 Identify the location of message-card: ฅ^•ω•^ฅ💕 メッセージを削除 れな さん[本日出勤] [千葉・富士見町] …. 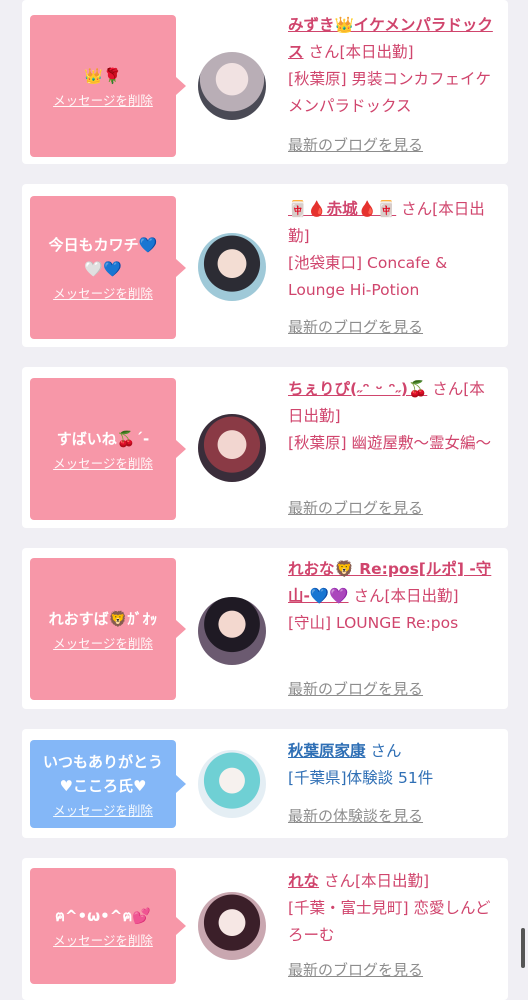
(265, 929).